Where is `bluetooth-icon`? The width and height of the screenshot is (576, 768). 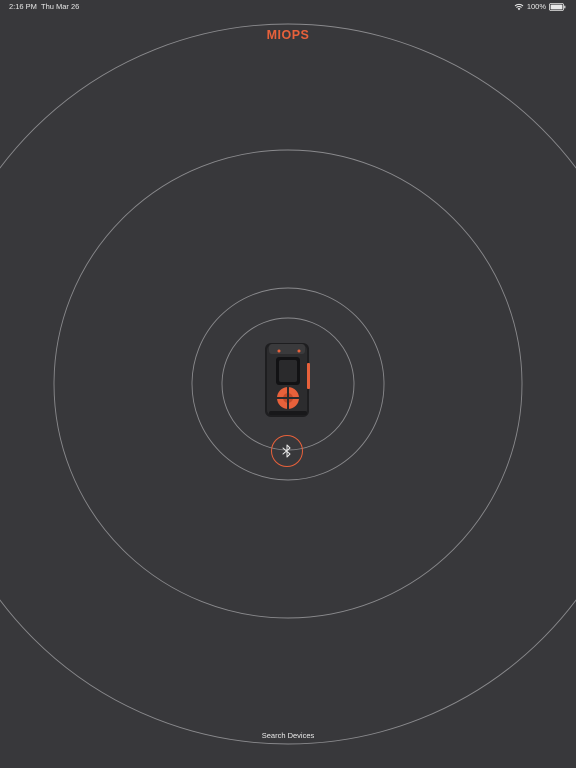 bluetooth-icon is located at coordinates (286, 451).